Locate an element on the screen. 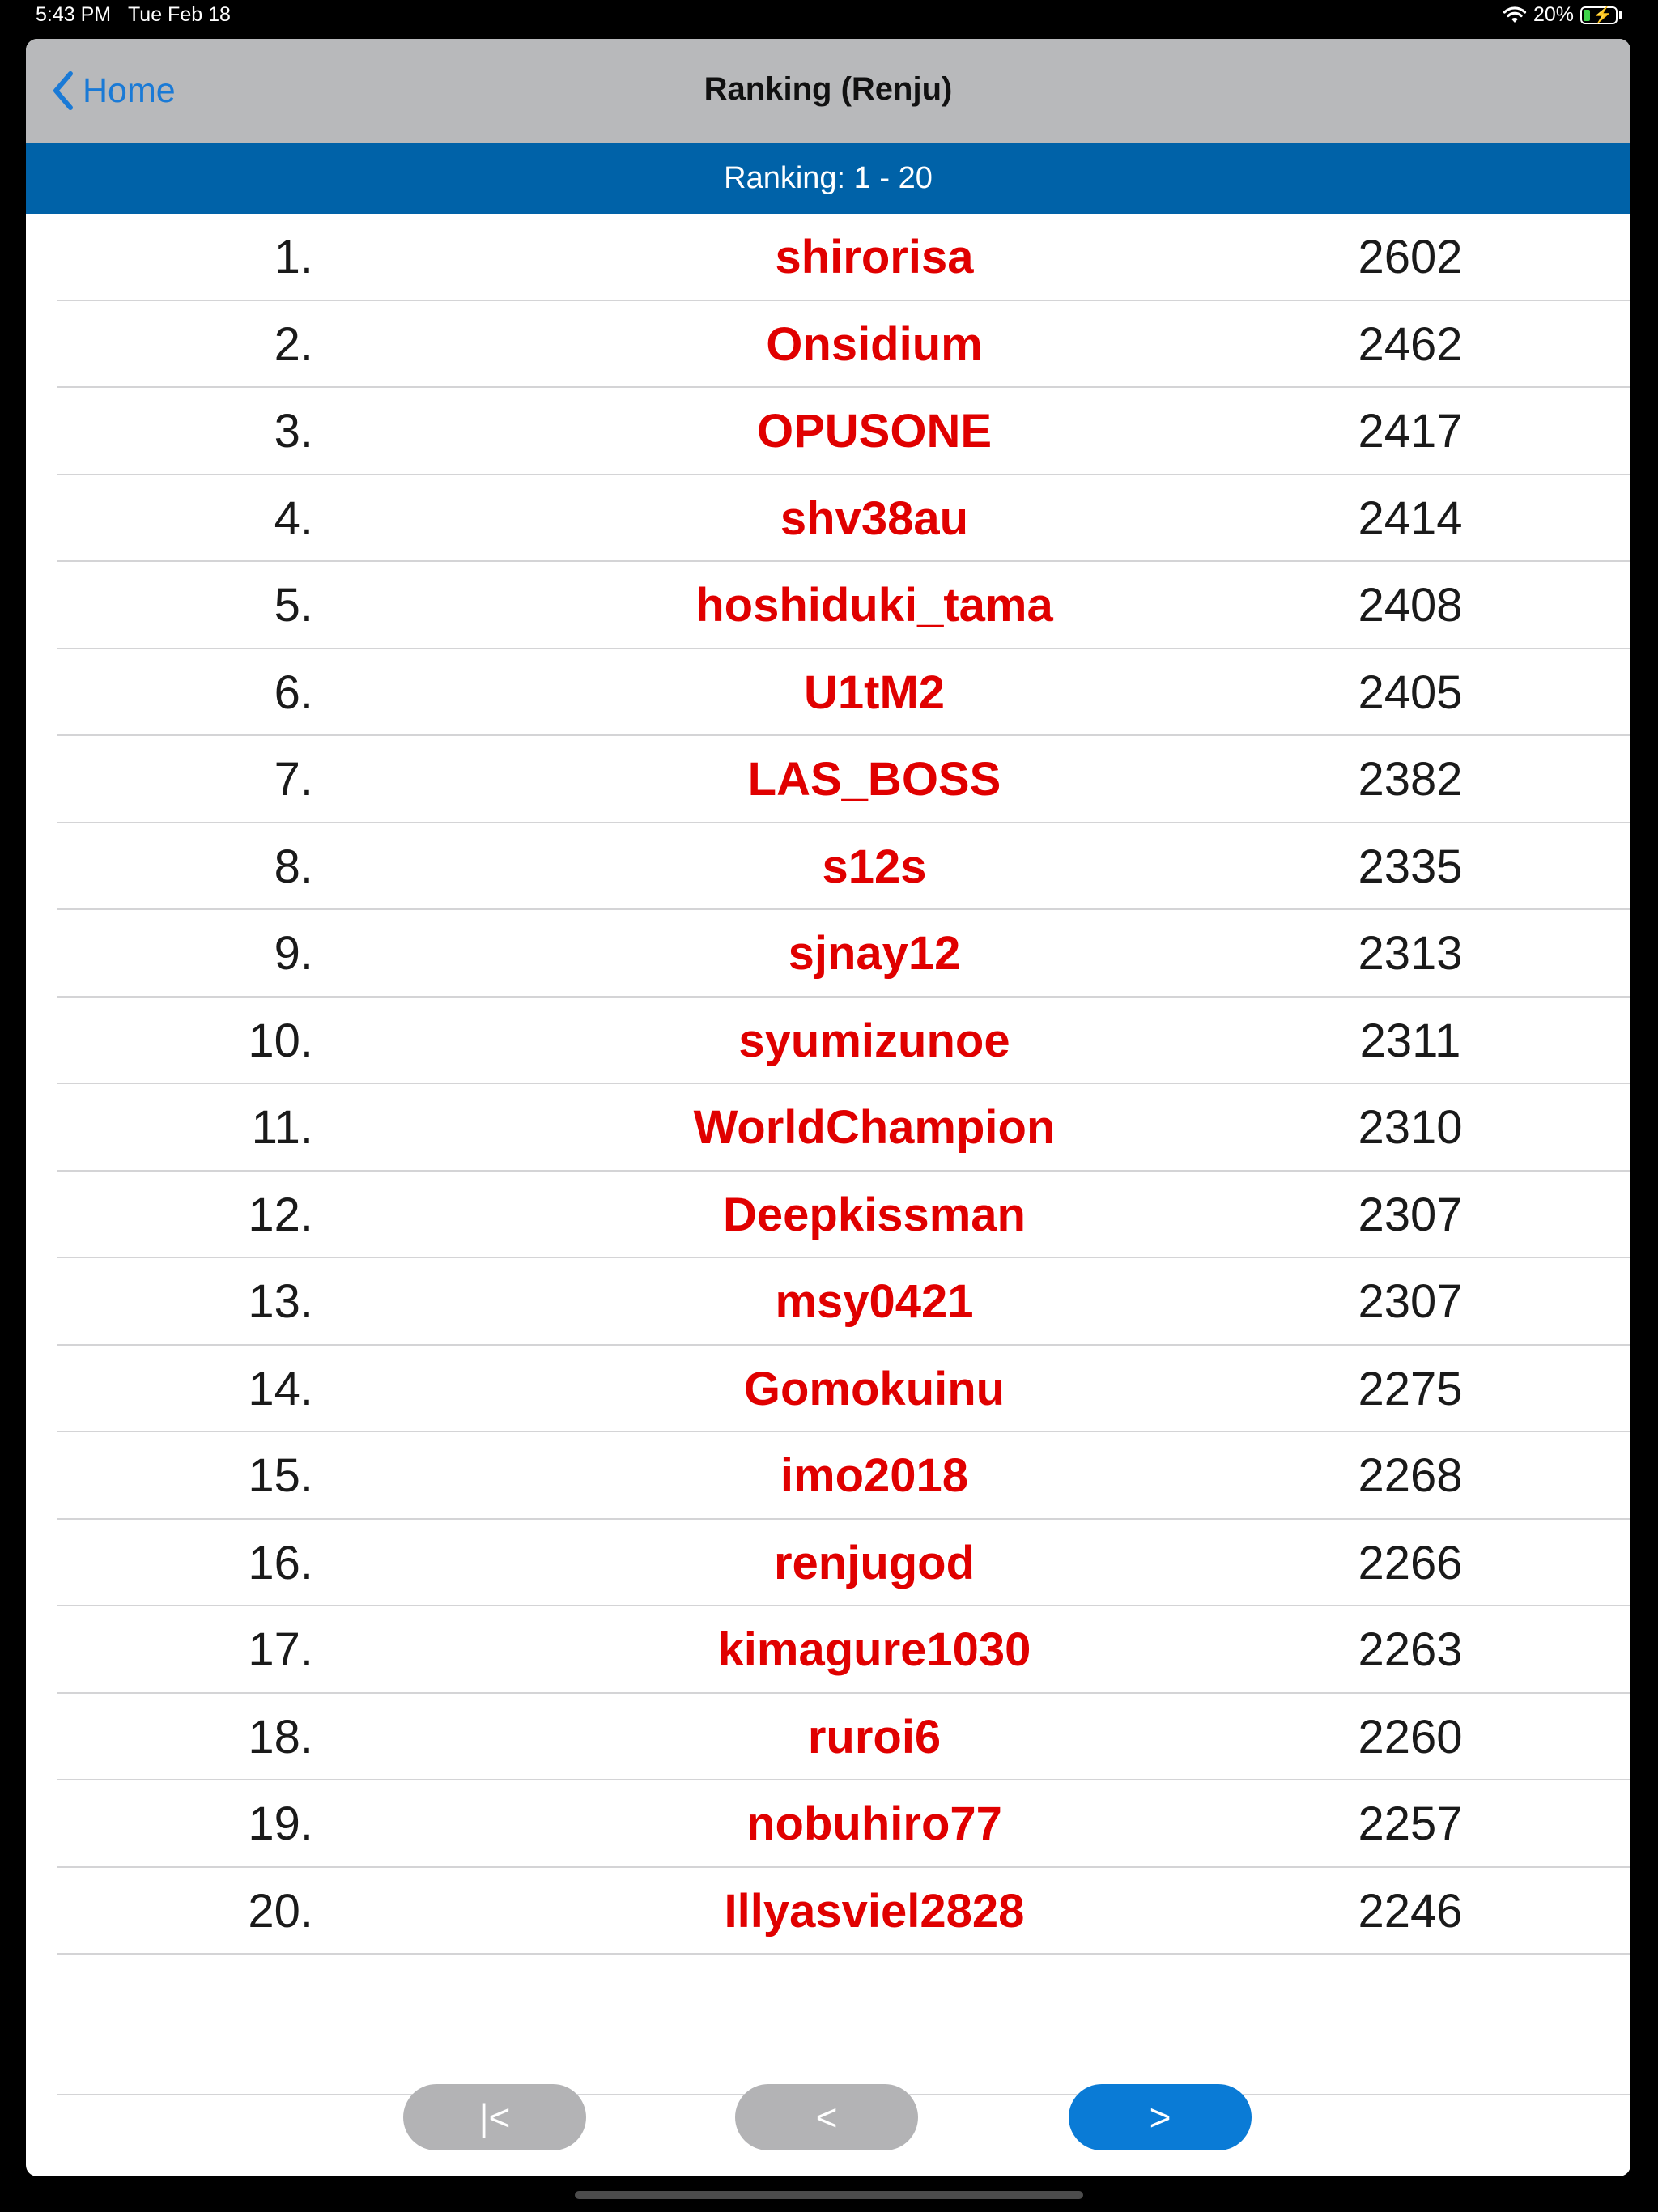  ranking-row: 16. renjugod 2266 is located at coordinates (843, 1564).